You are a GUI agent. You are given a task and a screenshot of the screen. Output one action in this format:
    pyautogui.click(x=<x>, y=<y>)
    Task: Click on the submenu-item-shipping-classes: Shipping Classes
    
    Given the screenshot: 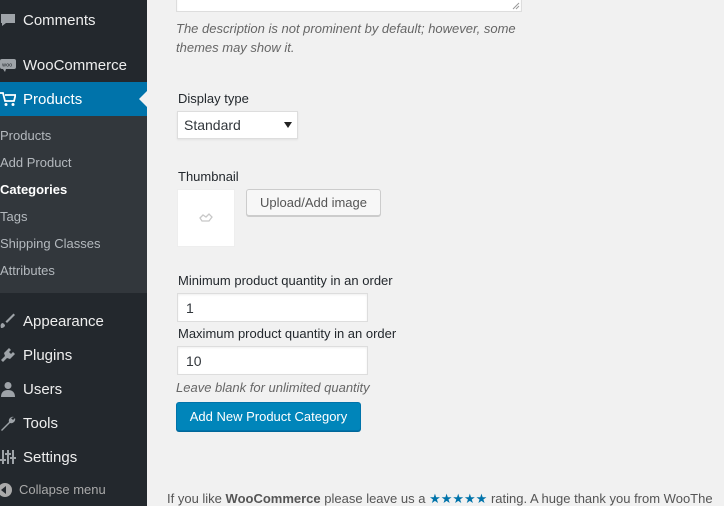 What is the action you would take?
    pyautogui.click(x=50, y=243)
    